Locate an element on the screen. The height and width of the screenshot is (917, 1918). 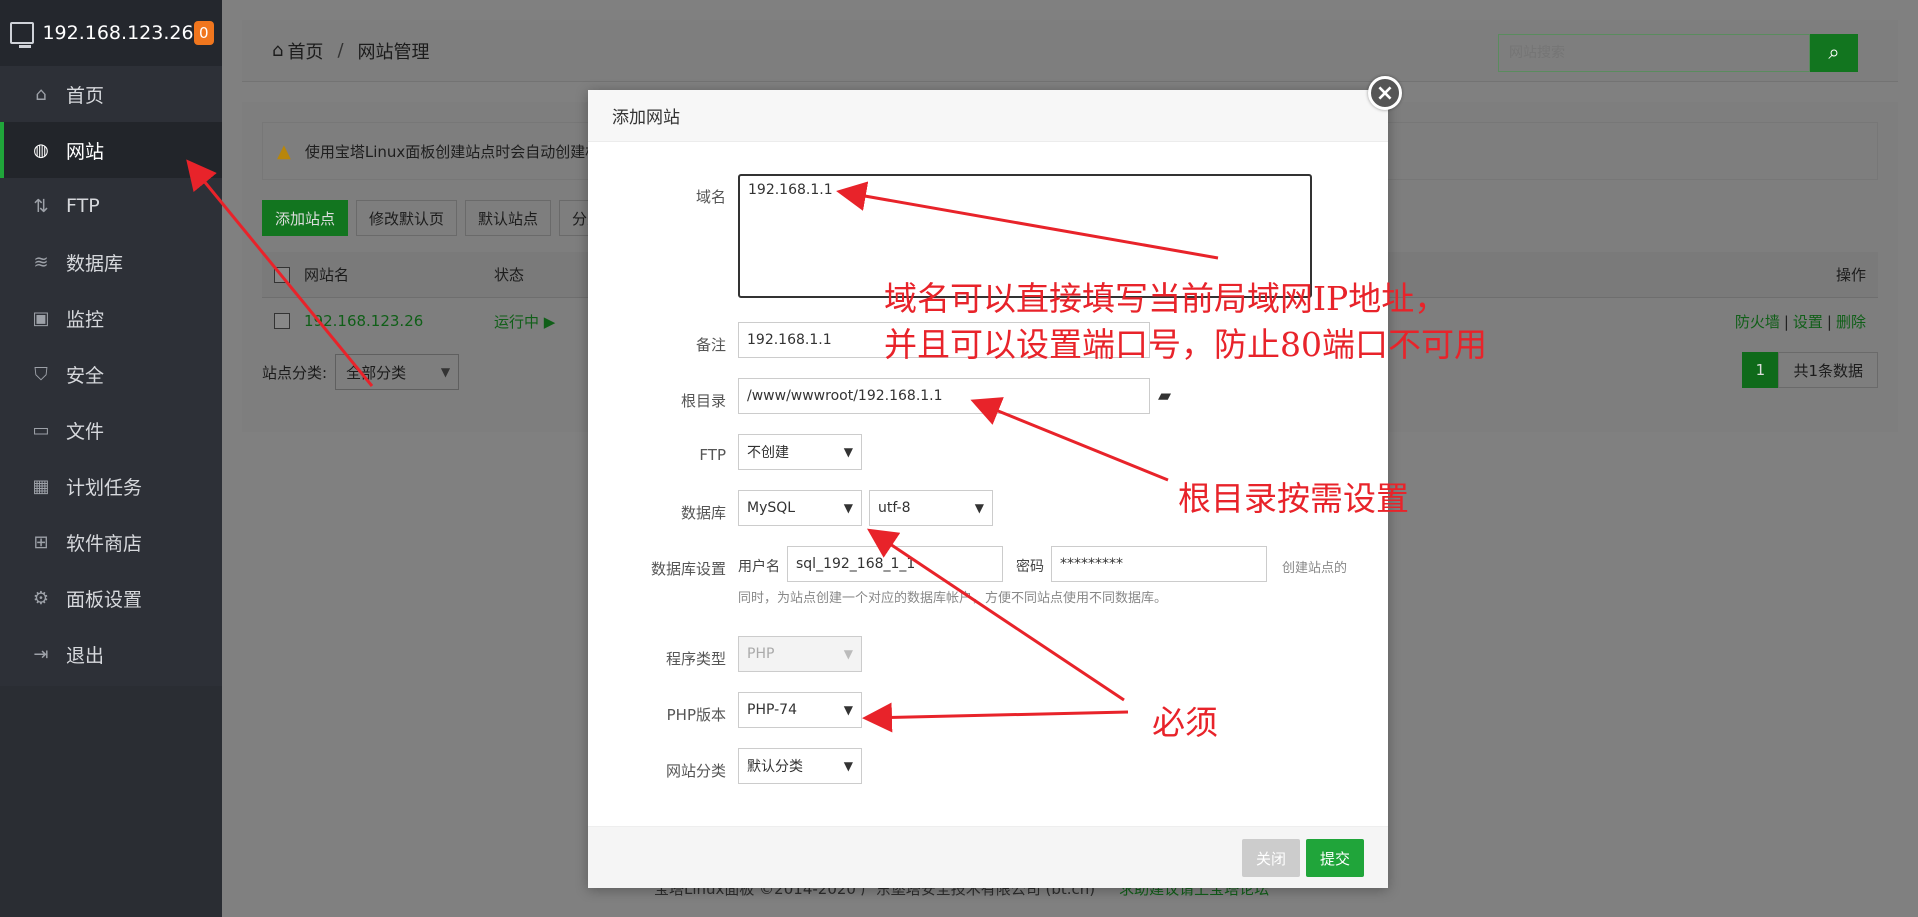
sidebar-item-5: ⛉ 安全 is located at coordinates (111, 374).